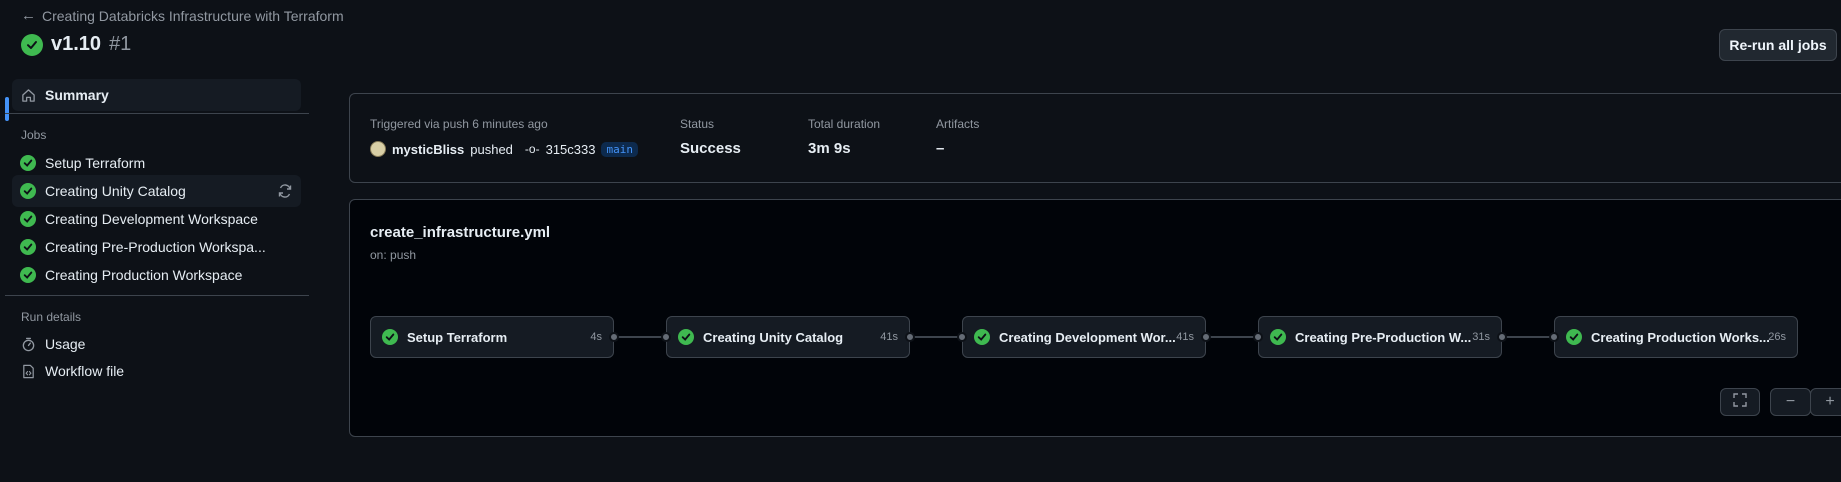 The height and width of the screenshot is (482, 1841). I want to click on workflow-file-name: create_infrastructure.yml, so click(460, 232).